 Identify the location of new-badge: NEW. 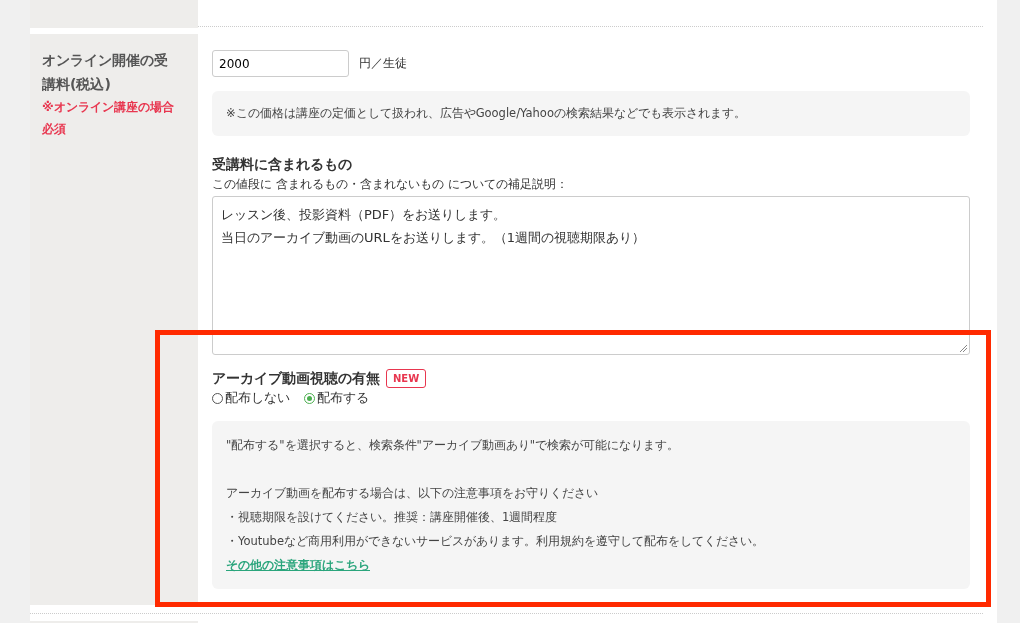
(406, 378).